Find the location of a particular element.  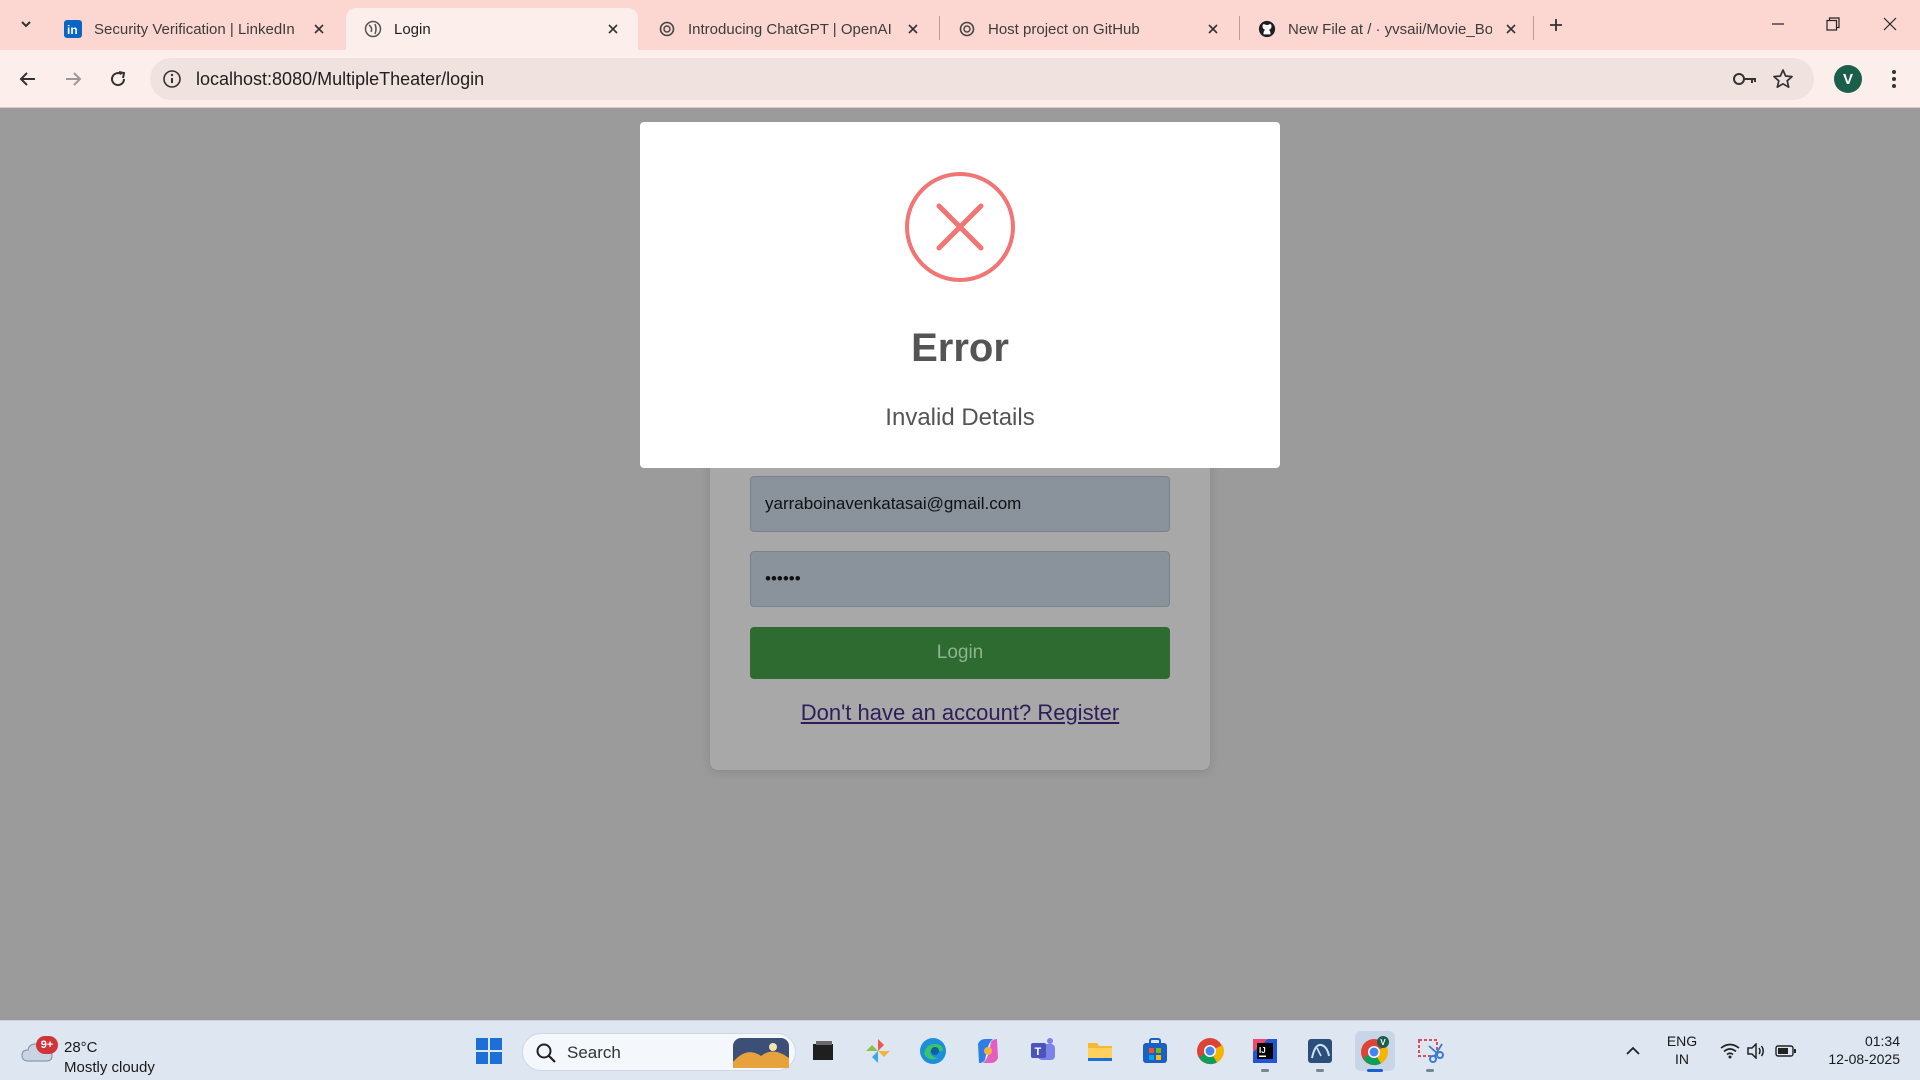

battery-icon is located at coordinates (1785, 1051).